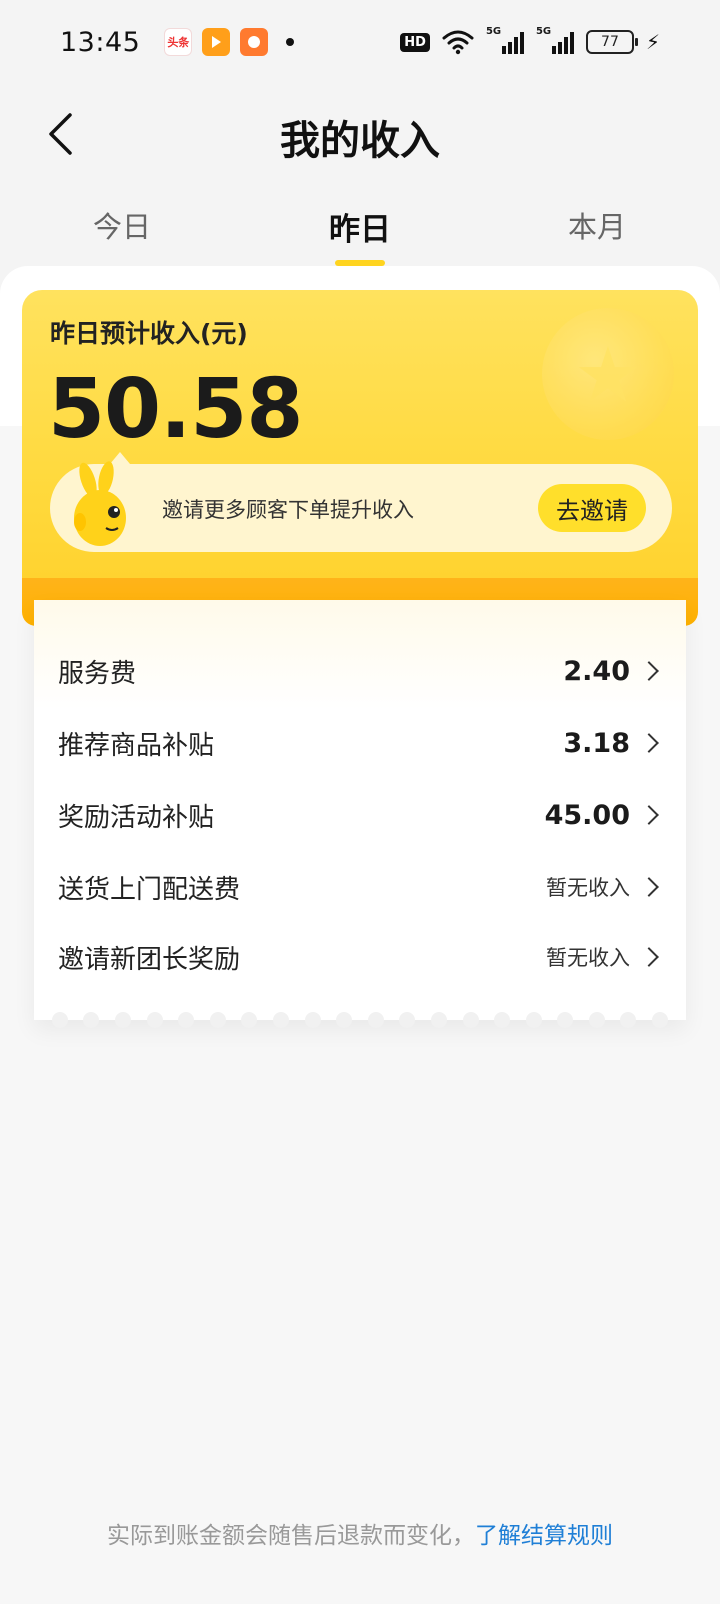 This screenshot has width=720, height=1604. Describe the element at coordinates (100, 503) in the screenshot. I see `mascot-icon` at that location.